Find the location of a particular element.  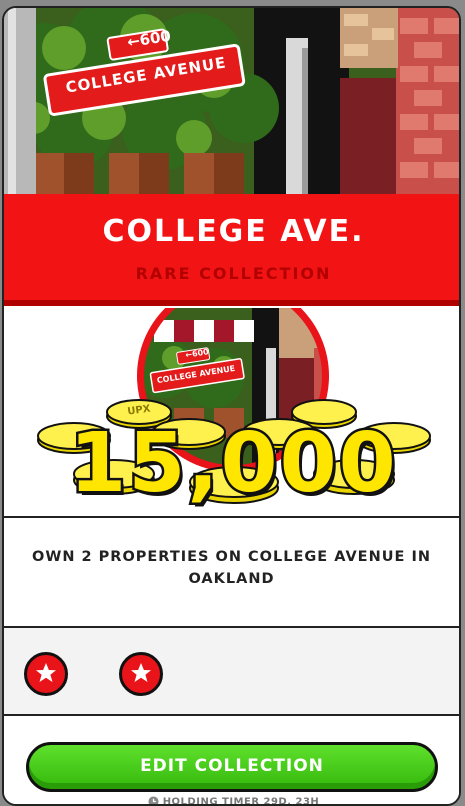

collection-actions: EDIT COLLECTION HOLDING TIMER 29D, 23H is located at coordinates (232, 761).